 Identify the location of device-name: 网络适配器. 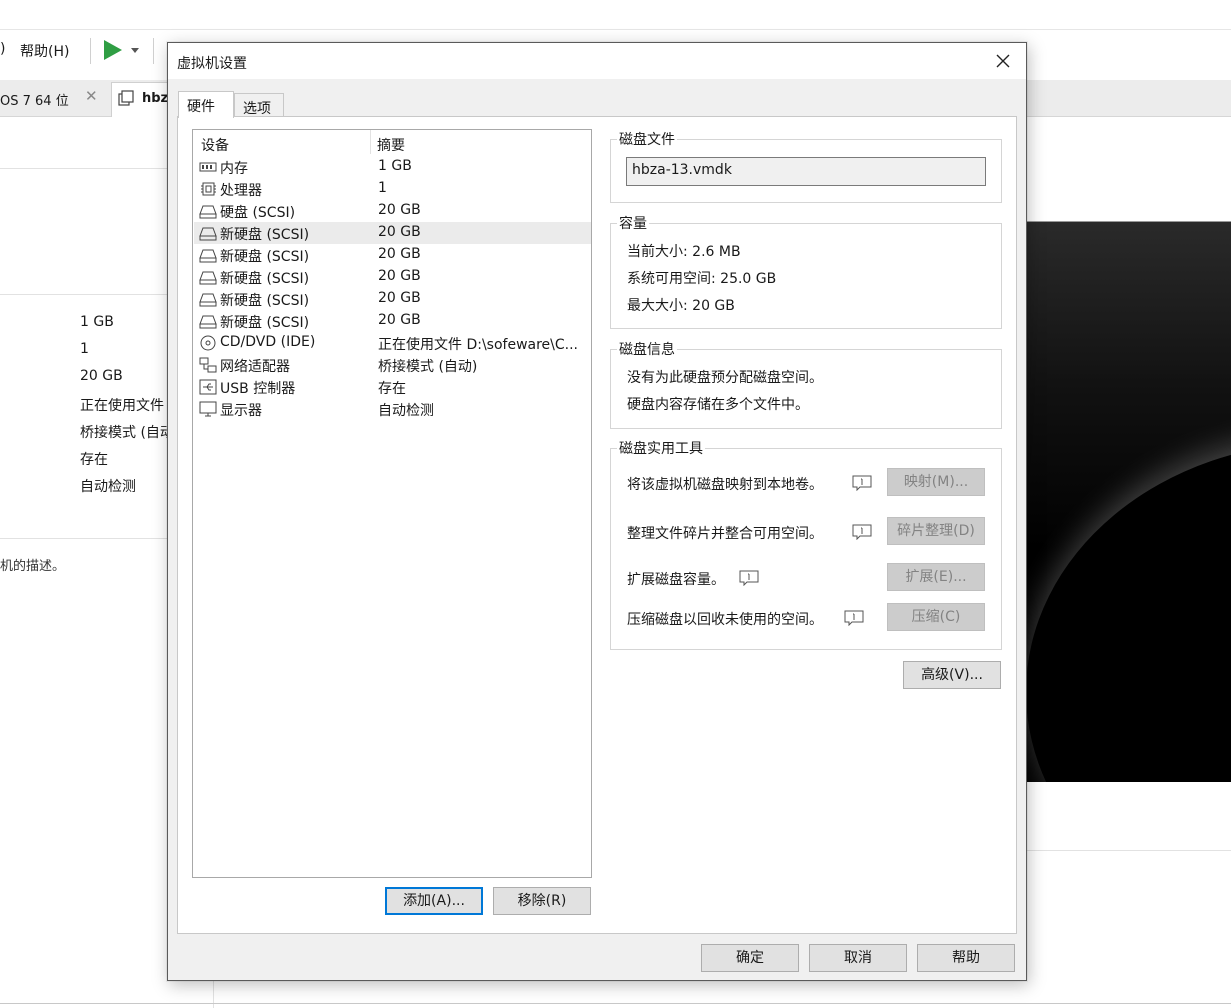
(255, 367).